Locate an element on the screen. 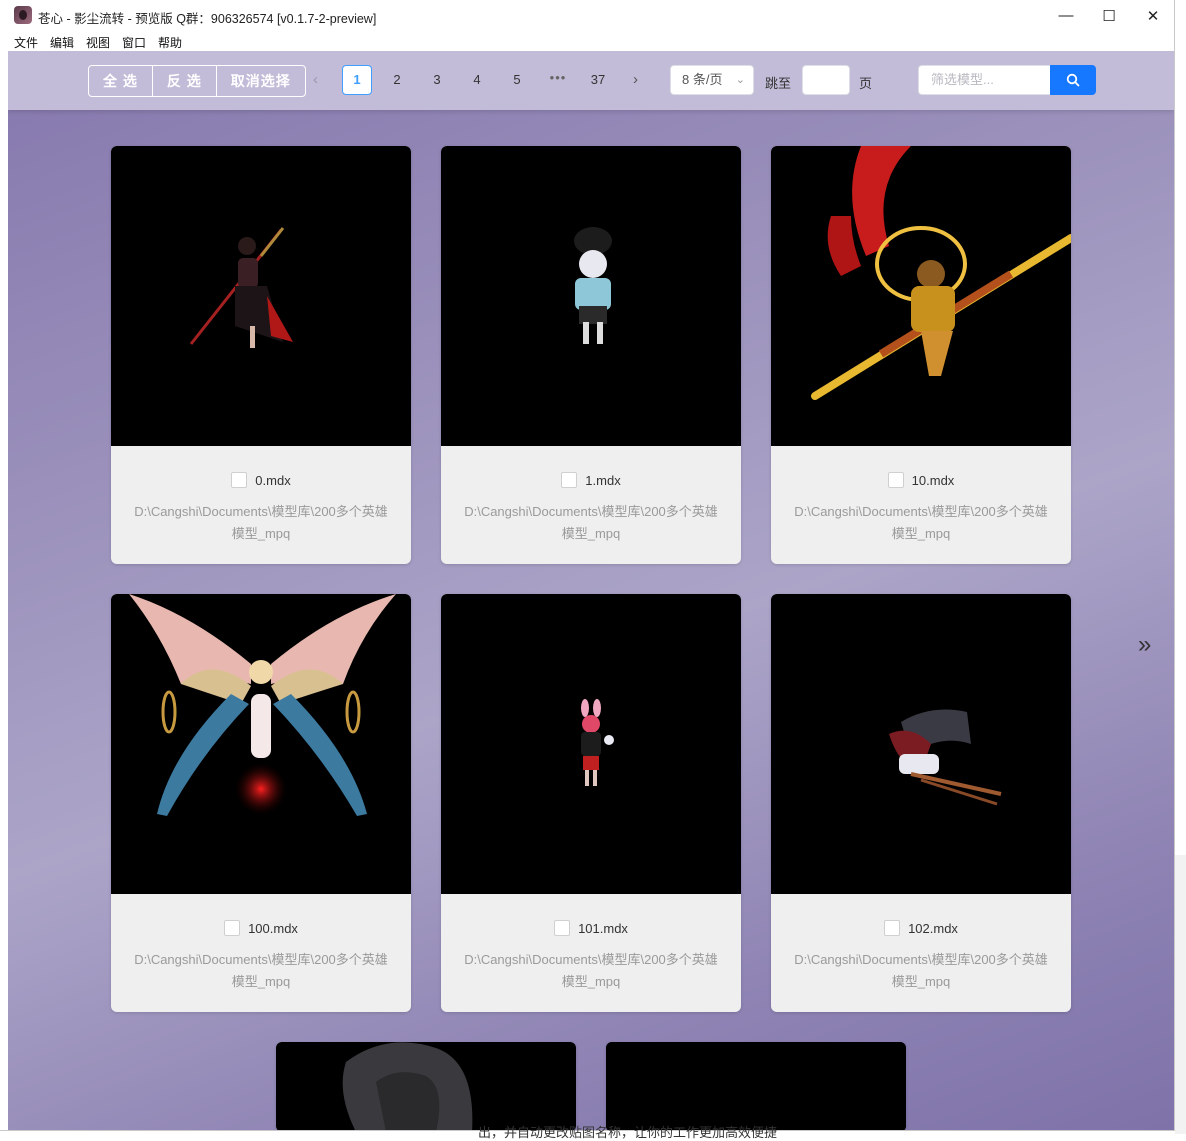 Image resolution: width=1186 pixels, height=1141 pixels. background-window-text: 出，并自动更改贴图名称，让你的工作更加高效便捷 is located at coordinates (628, 1132).